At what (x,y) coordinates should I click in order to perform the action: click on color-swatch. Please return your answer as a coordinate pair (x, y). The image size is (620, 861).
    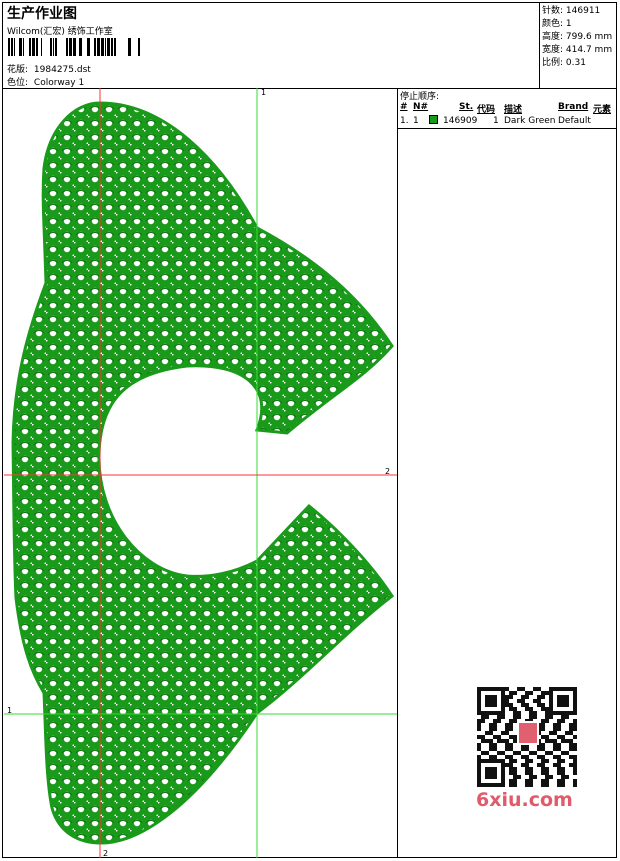
    Looking at the image, I should click on (433, 119).